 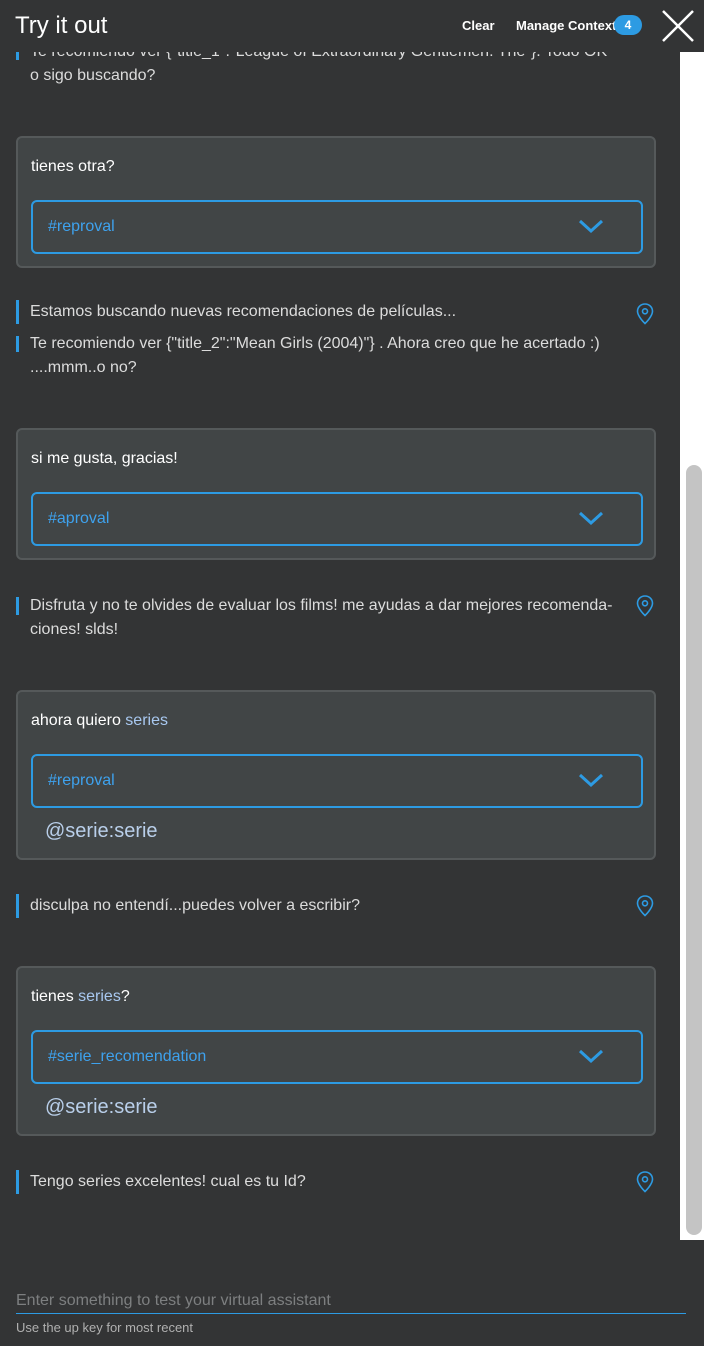 What do you see at coordinates (478, 25) in the screenshot?
I see `clear-button: Clear` at bounding box center [478, 25].